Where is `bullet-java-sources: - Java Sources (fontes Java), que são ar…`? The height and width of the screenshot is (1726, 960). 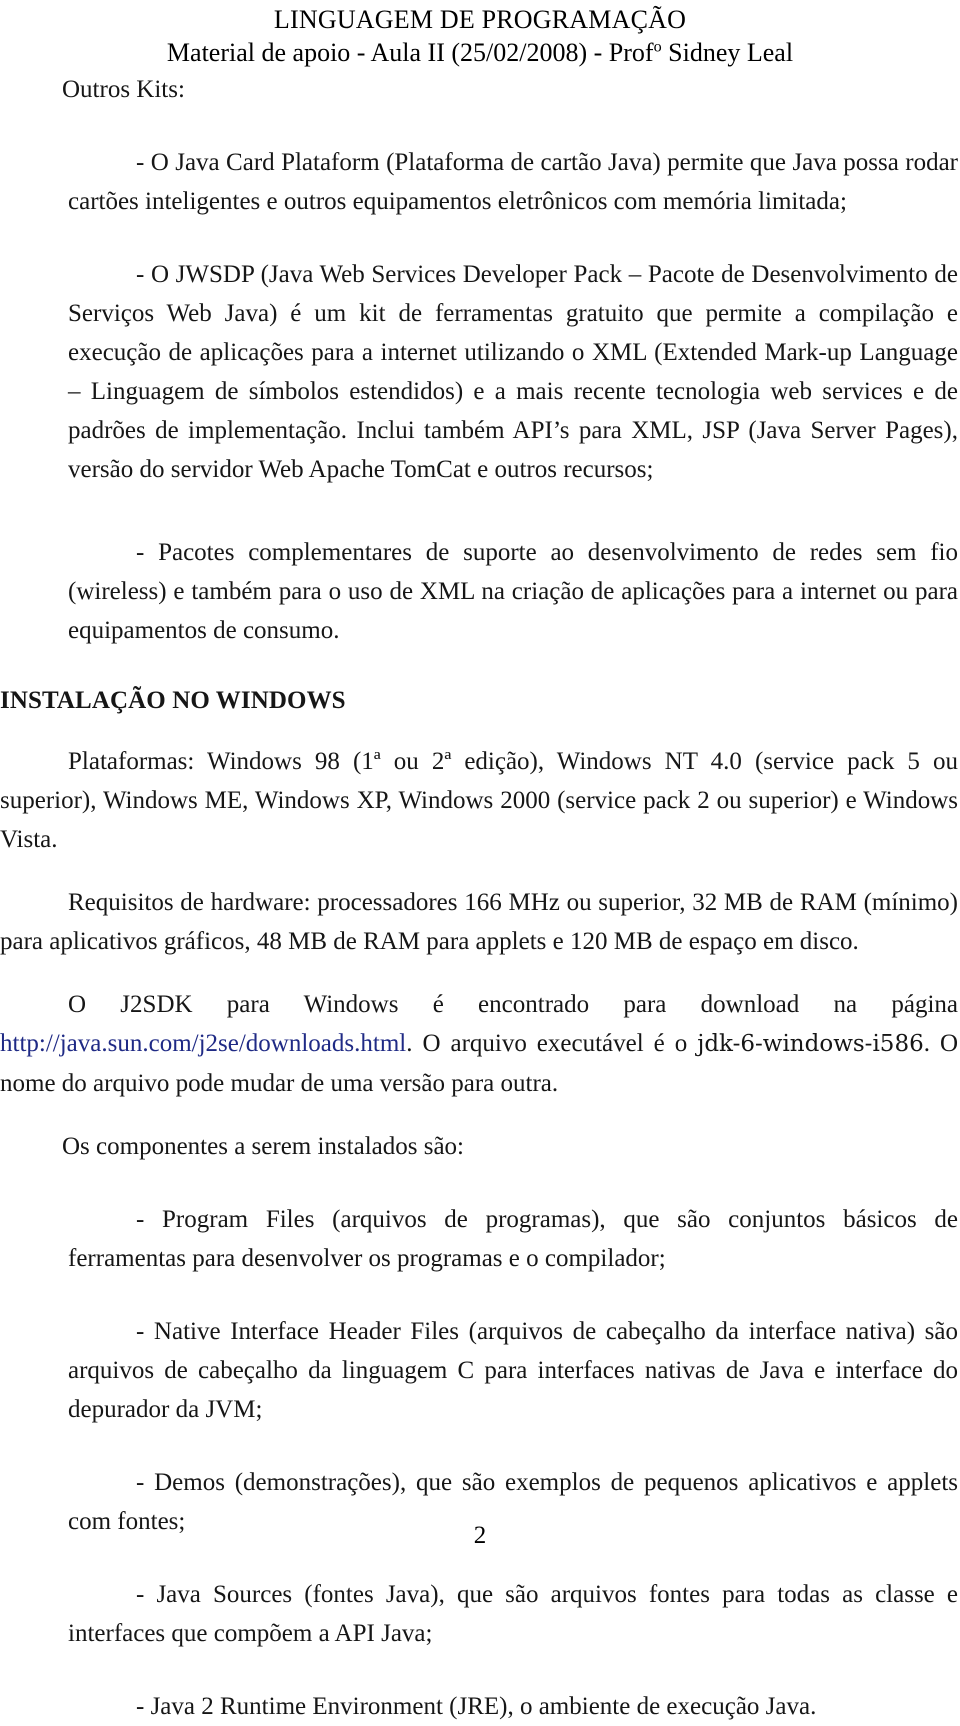
bullet-java-sources: - Java Sources (fontes Java), que são ar… is located at coordinates (513, 1614).